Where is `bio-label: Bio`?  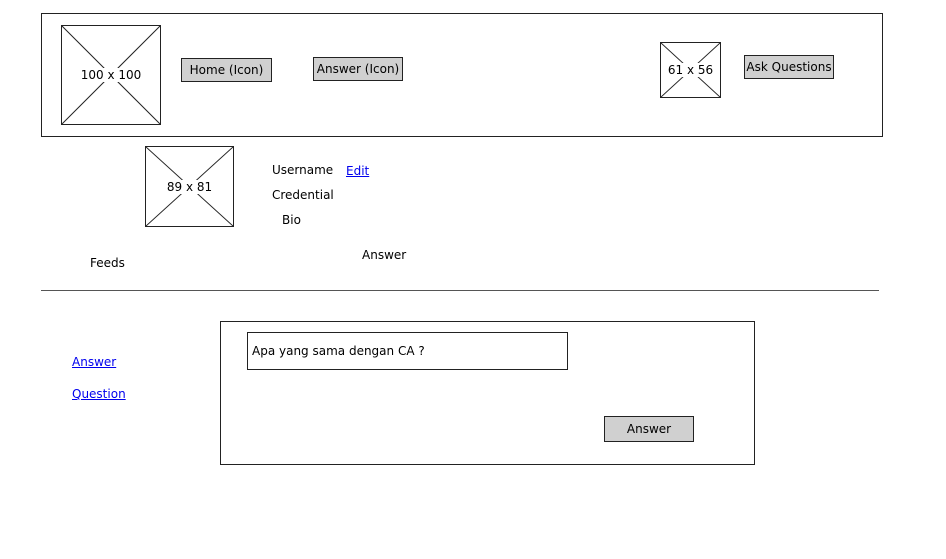 bio-label: Bio is located at coordinates (291, 220).